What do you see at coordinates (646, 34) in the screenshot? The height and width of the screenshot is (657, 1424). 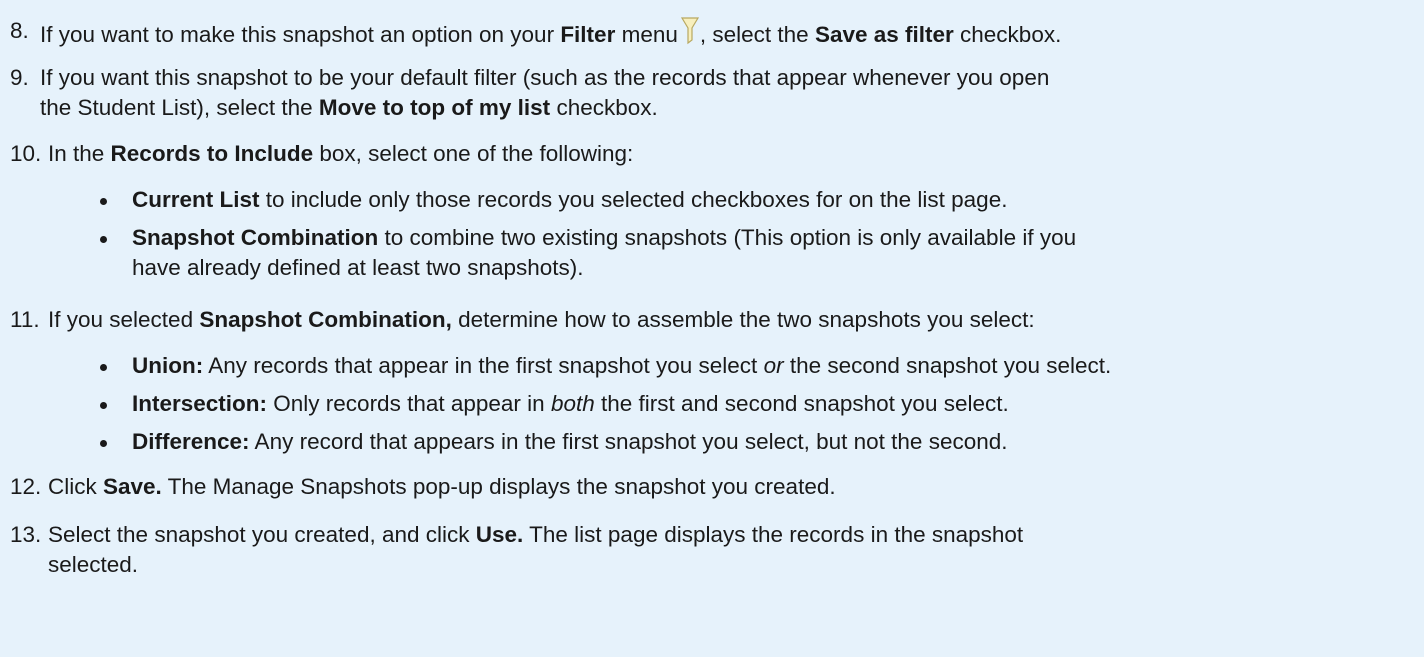 I see `text-run: menu` at bounding box center [646, 34].